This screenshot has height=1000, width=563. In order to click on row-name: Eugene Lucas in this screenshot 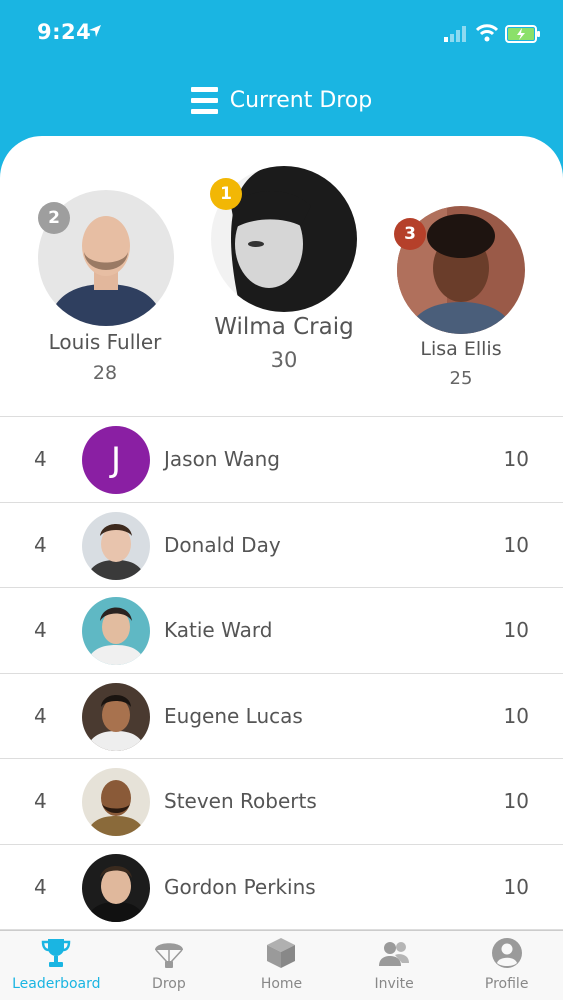, I will do `click(233, 715)`.